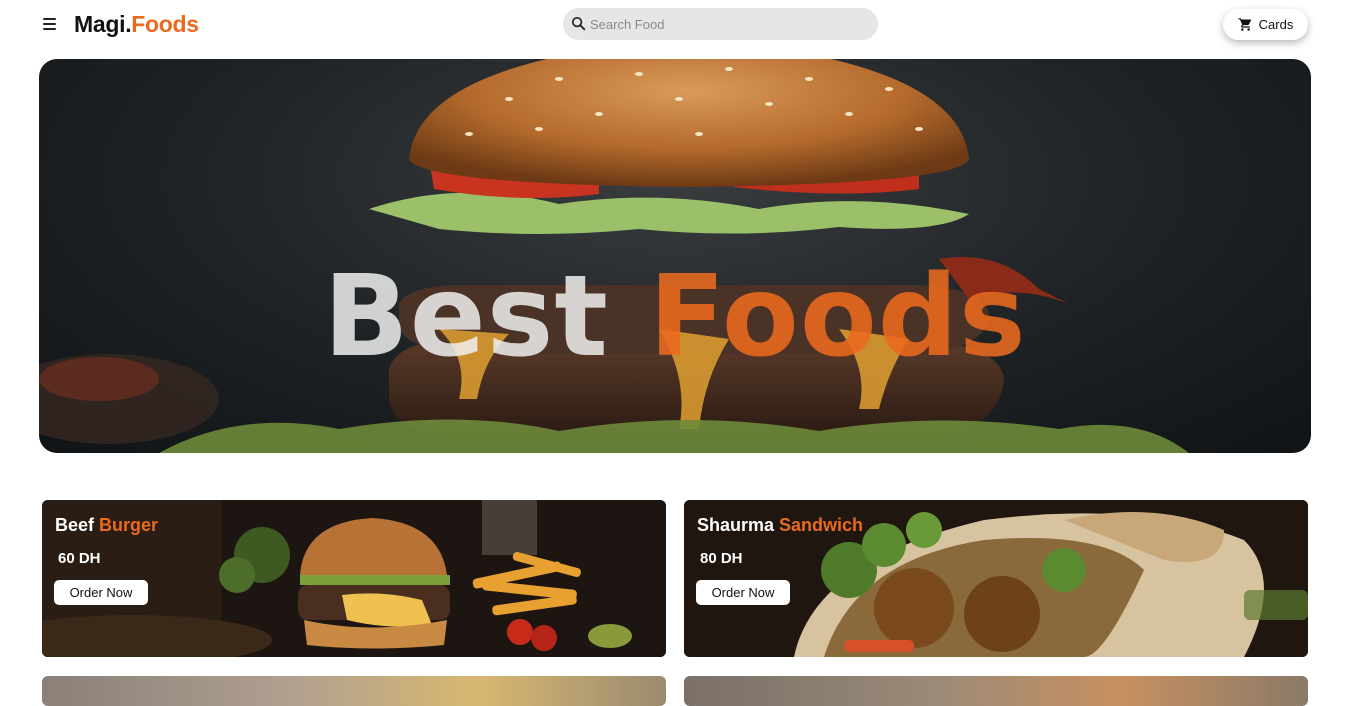 This screenshot has width=1349, height=706. Describe the element at coordinates (821, 525) in the screenshot. I see `card-title-accent: Sandwich` at that location.